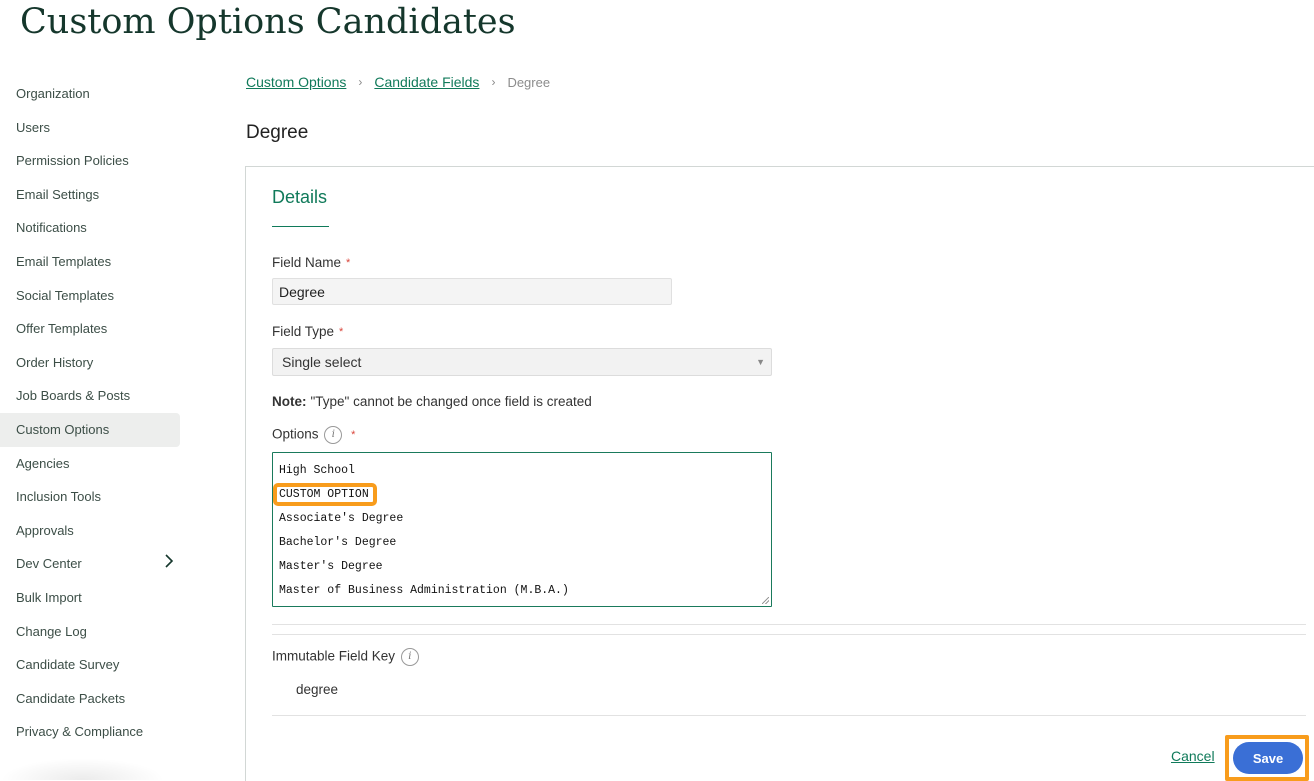  I want to click on option-text: Bachelor's Degree, so click(338, 542).